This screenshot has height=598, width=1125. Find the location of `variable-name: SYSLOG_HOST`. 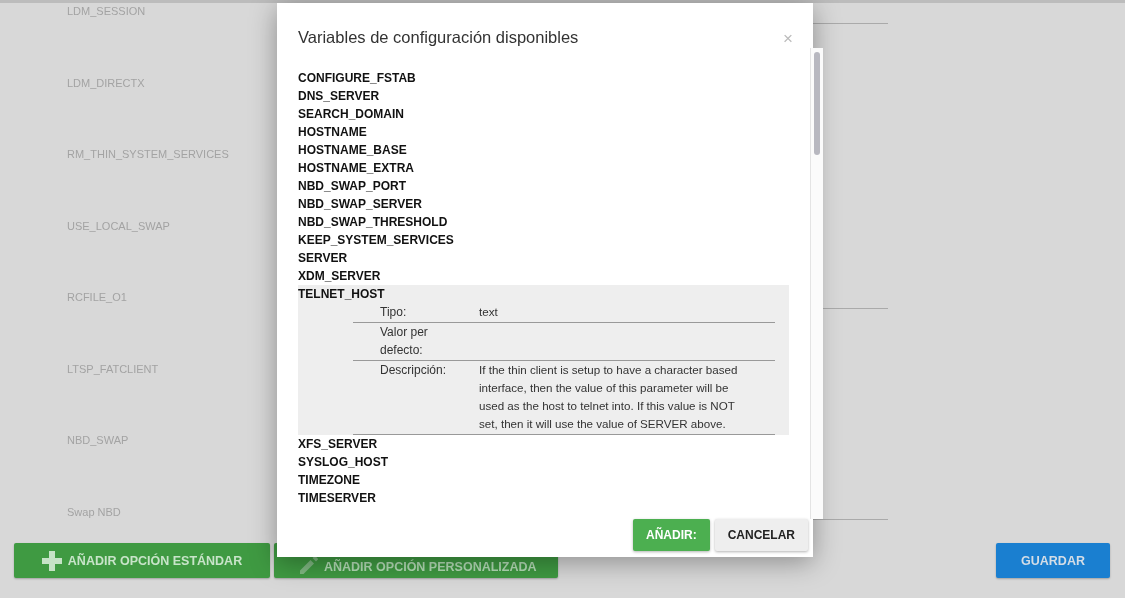

variable-name: SYSLOG_HOST is located at coordinates (543, 462).